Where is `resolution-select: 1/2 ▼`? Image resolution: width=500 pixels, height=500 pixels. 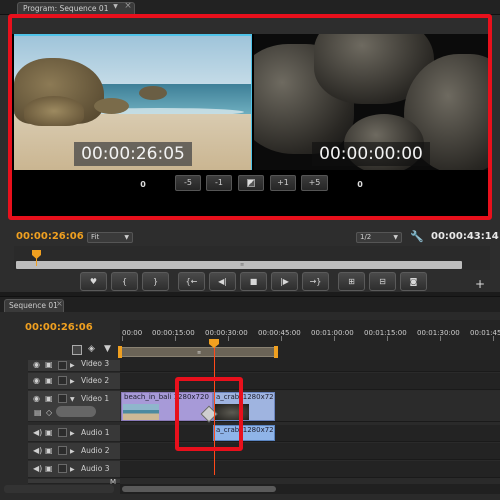 resolution-select: 1/2 ▼ is located at coordinates (379, 237).